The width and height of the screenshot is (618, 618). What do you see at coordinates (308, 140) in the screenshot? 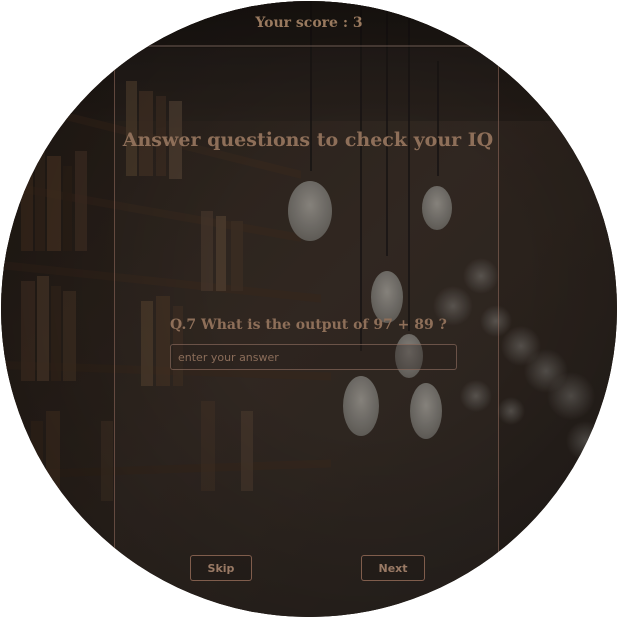
I see `page-heading: Answer questions to check your IQ` at bounding box center [308, 140].